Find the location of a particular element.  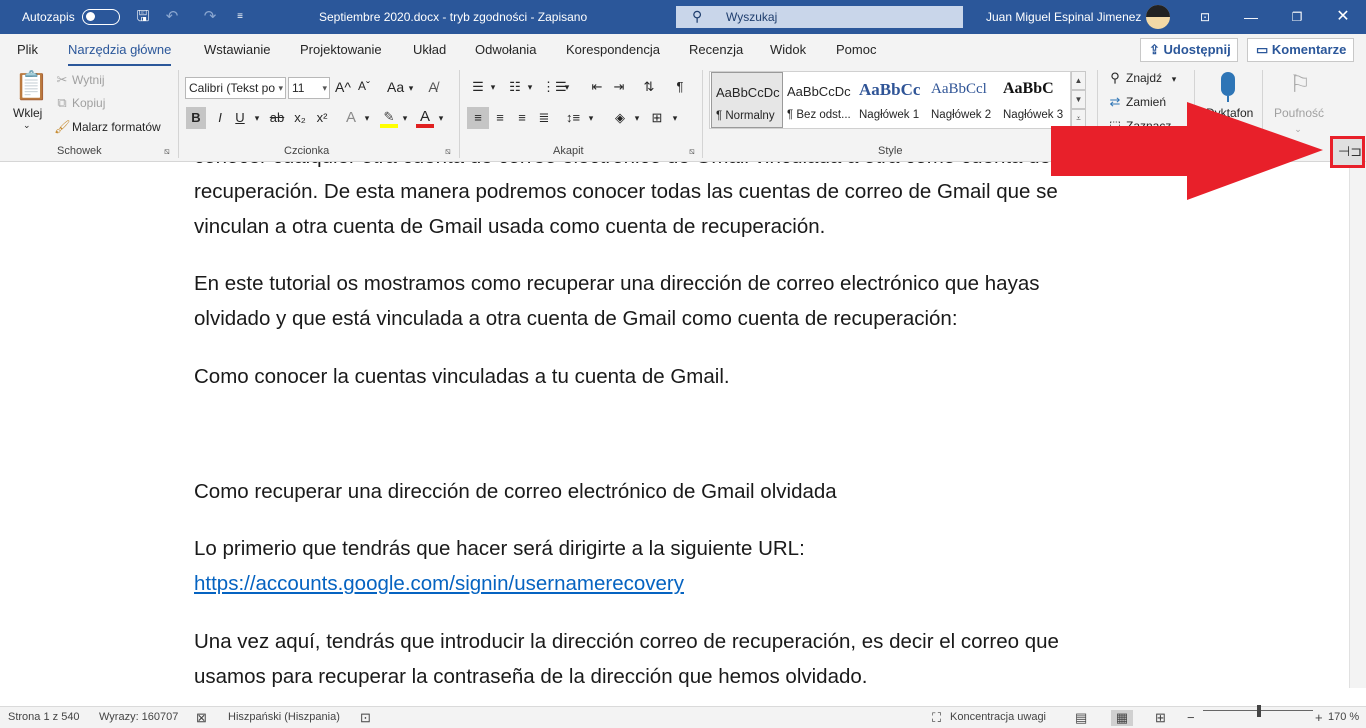

zoom-out-icon: − is located at coordinates (1191, 717).